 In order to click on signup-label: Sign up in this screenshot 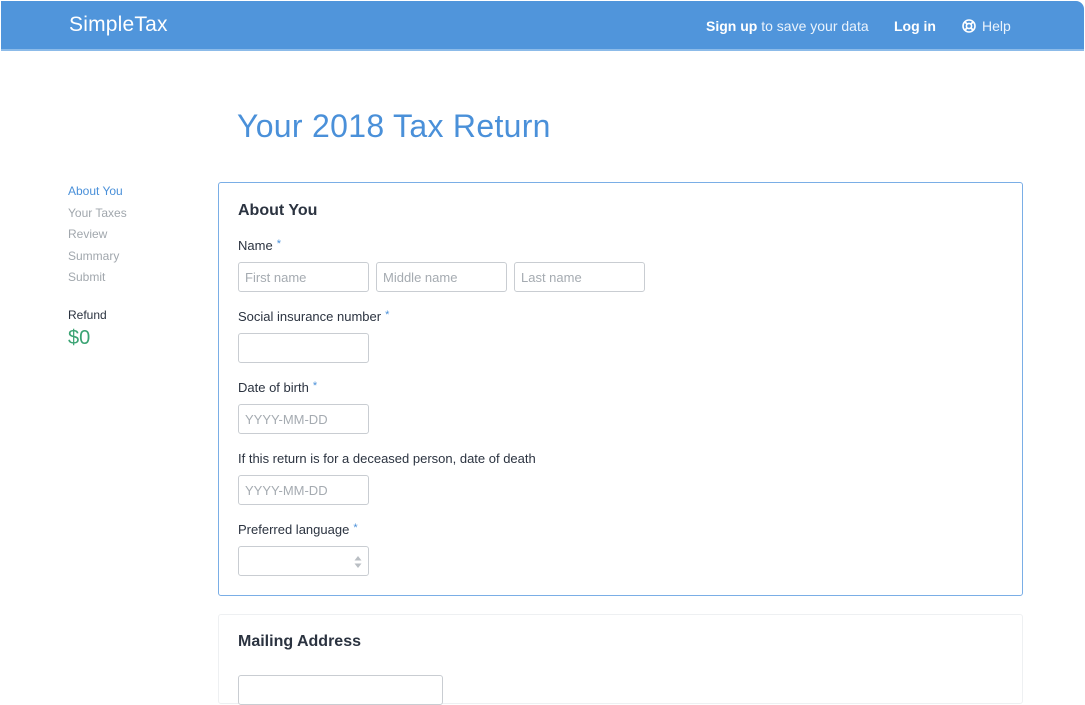, I will do `click(731, 26)`.